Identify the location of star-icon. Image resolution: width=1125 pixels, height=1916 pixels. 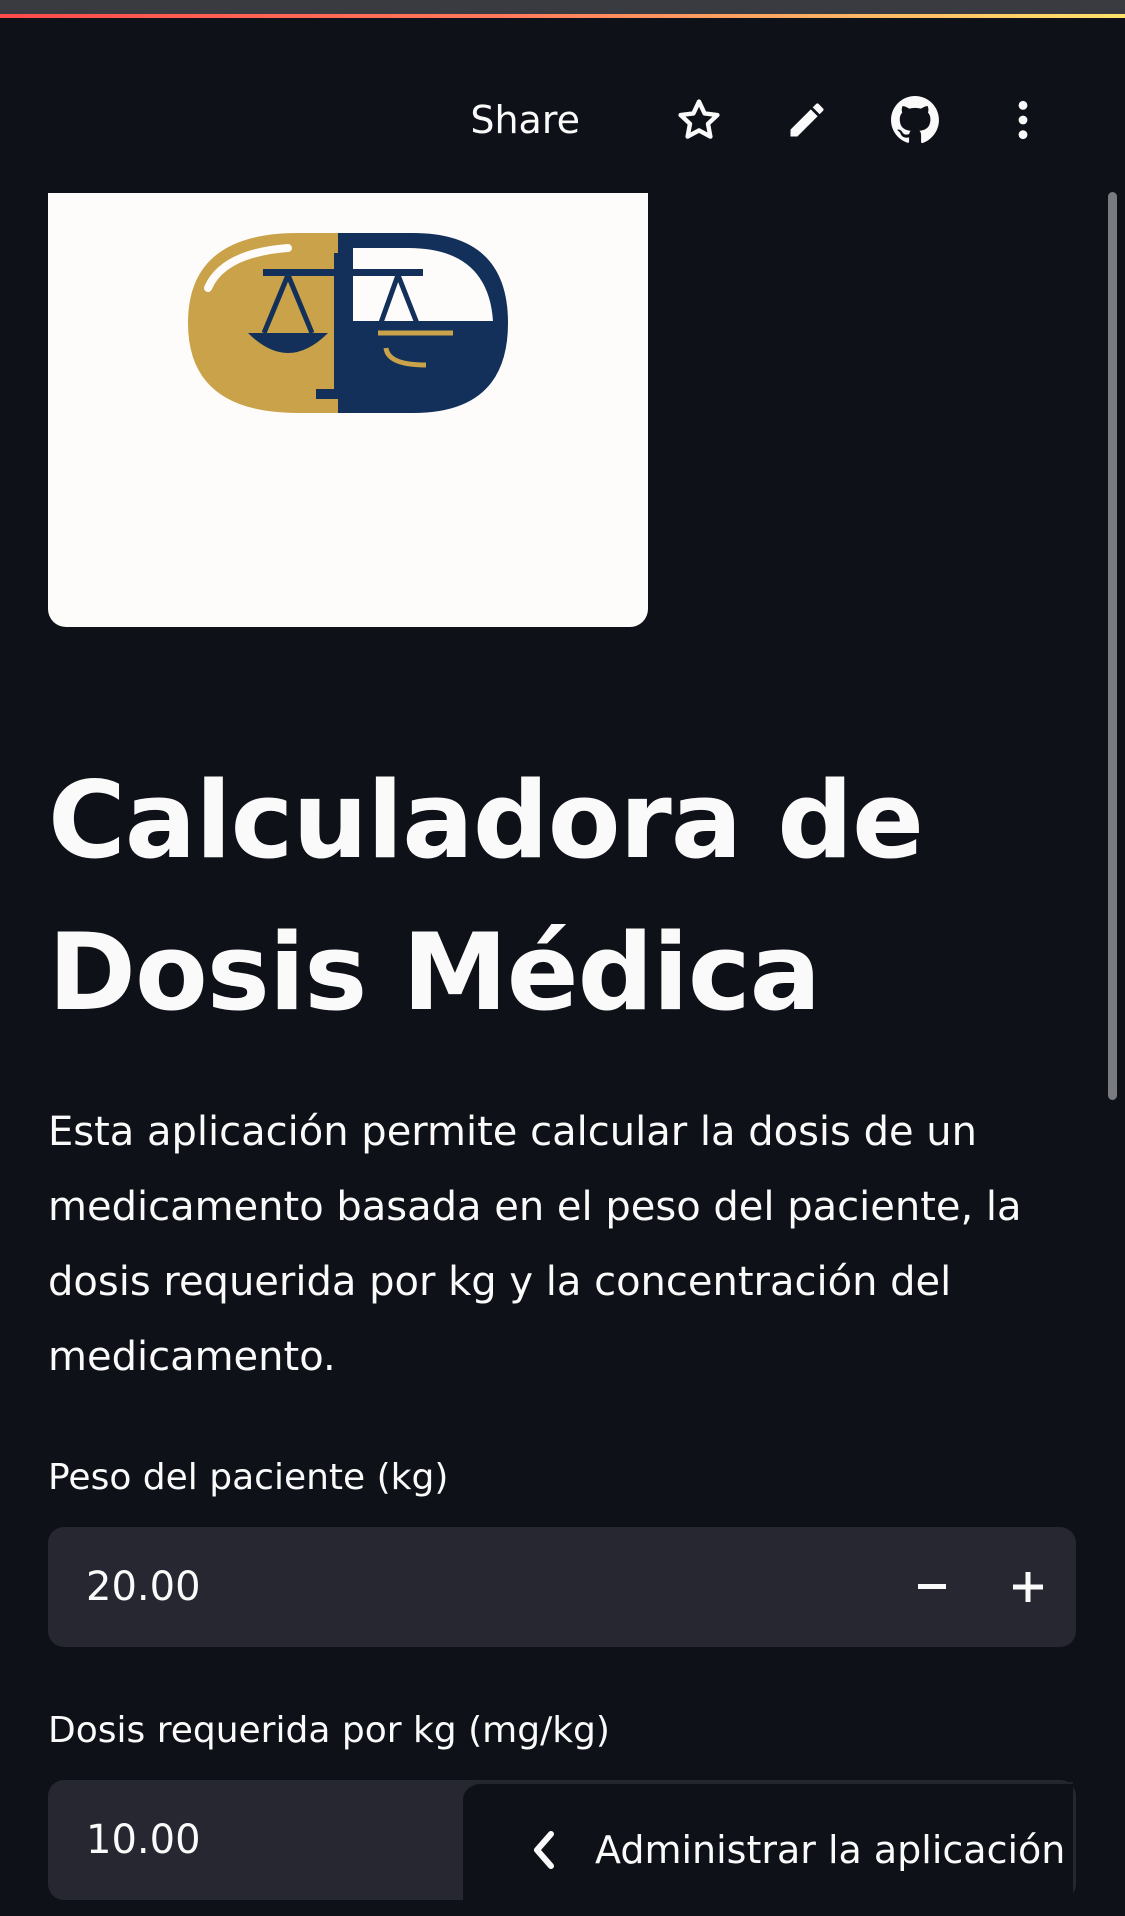
(699, 120).